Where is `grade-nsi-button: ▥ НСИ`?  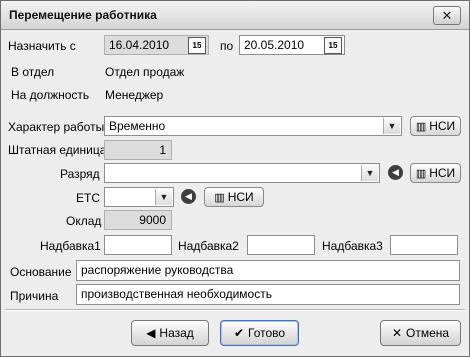
grade-nsi-button: ▥ НСИ is located at coordinates (435, 173).